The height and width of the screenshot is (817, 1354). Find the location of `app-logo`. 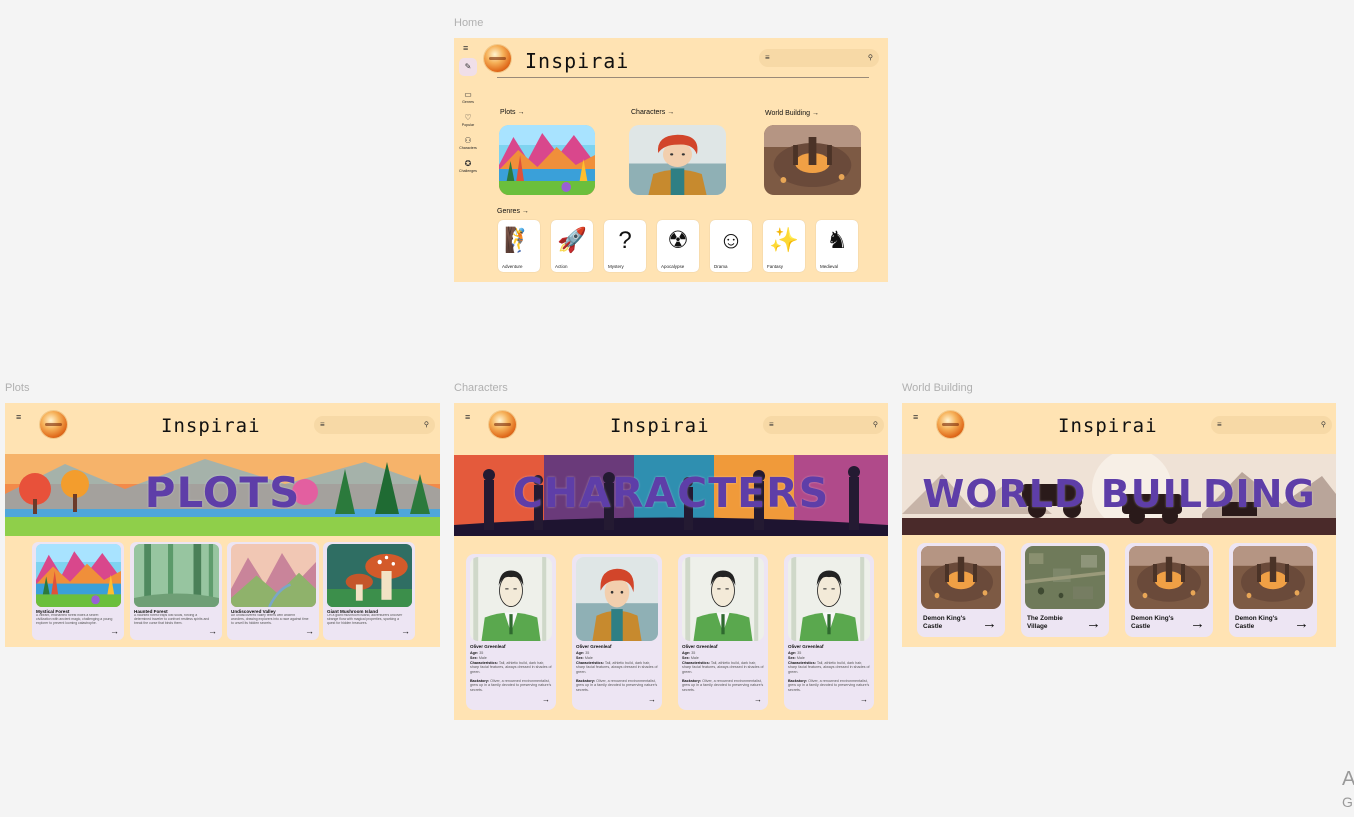

app-logo is located at coordinates (53, 424).